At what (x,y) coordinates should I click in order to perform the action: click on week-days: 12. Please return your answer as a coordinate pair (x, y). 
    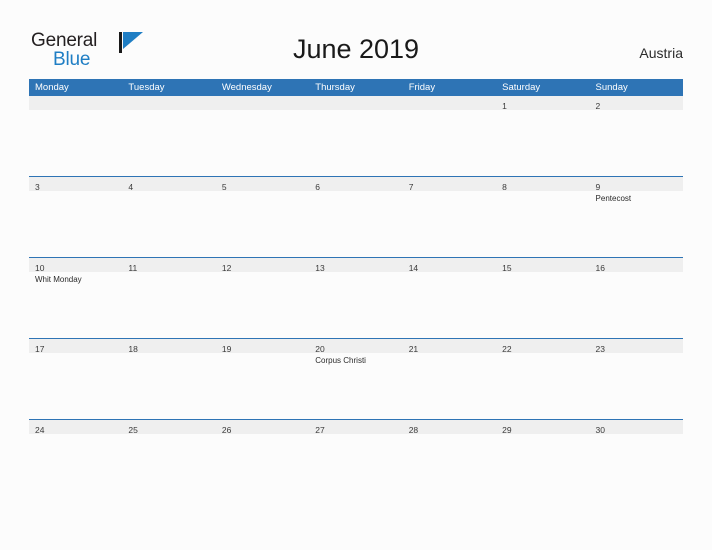
    Looking at the image, I should click on (356, 136).